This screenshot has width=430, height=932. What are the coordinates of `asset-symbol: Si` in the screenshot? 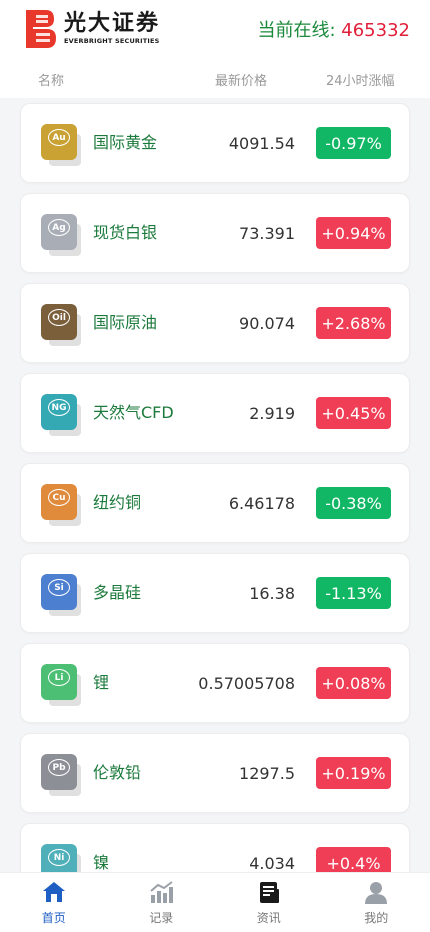 It's located at (59, 587).